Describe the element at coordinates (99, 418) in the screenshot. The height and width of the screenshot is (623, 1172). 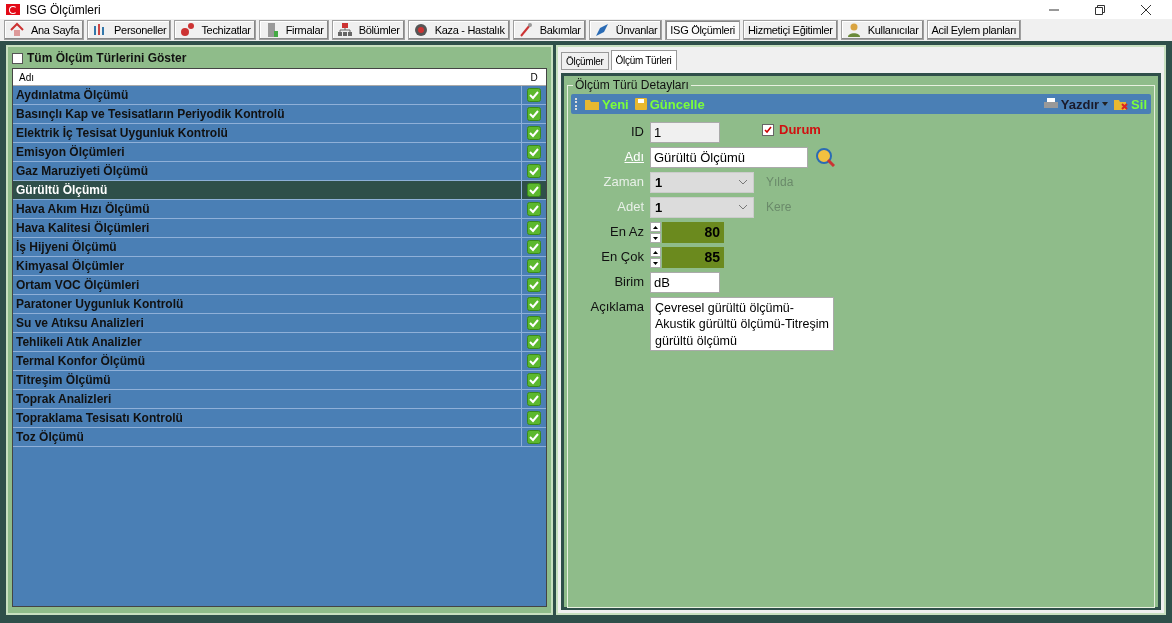
I see `table-cell-text: Topraklama Tesisatı Kontrolü` at that location.